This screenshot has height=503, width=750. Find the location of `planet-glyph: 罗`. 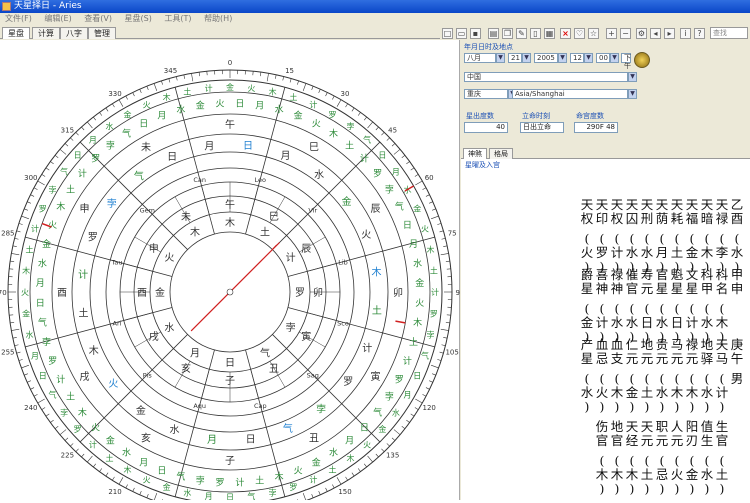

planet-glyph: 罗 is located at coordinates (348, 382).